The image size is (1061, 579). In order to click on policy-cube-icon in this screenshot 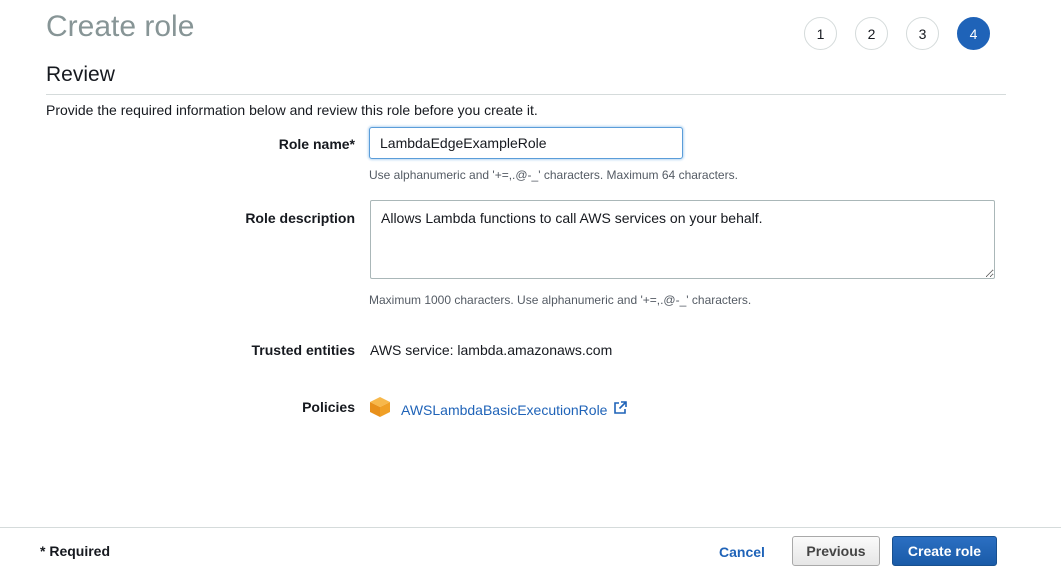, I will do `click(380, 409)`.